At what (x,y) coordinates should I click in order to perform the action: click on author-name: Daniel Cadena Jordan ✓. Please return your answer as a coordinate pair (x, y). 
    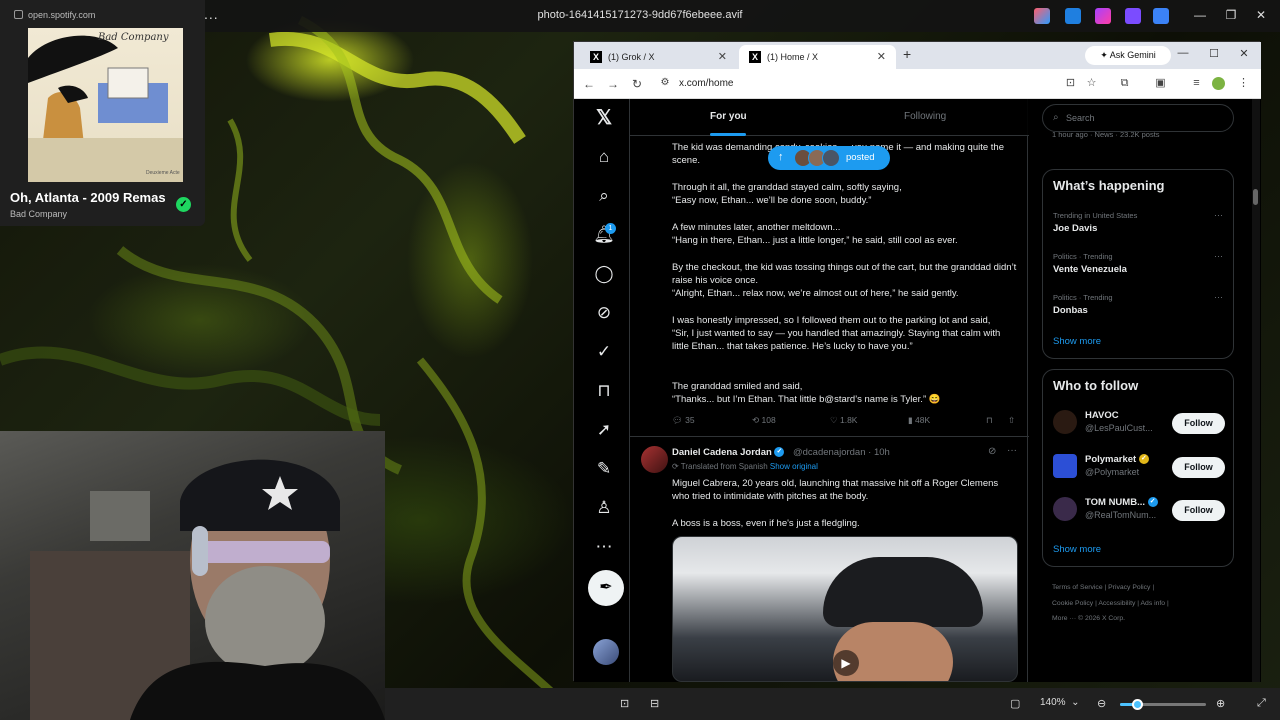
    Looking at the image, I should click on (728, 452).